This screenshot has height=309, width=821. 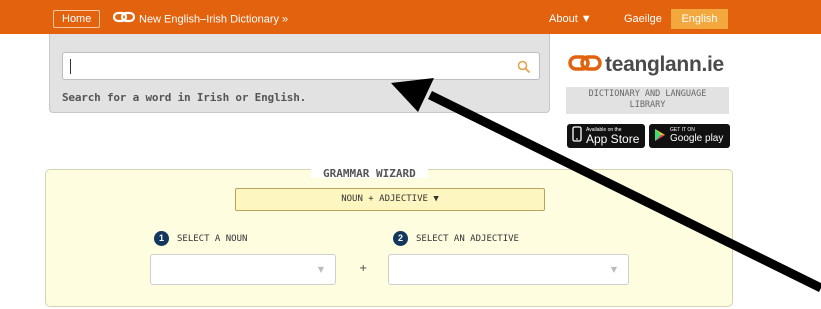 I want to click on logo-subtitle-line-1: DICTIONARY AND LANGUAGE, so click(x=647, y=94).